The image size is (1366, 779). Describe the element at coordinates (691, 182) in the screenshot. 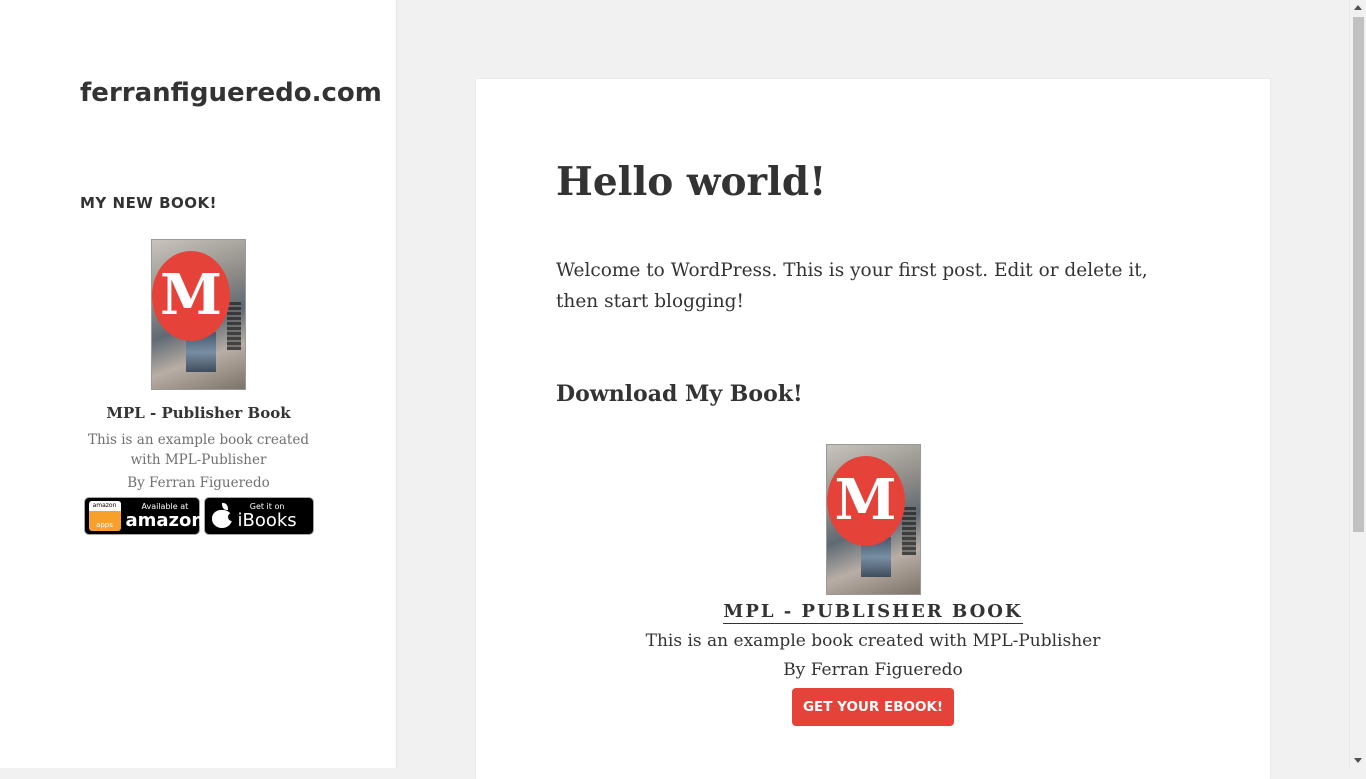

I see `post-title: Hello world!` at that location.